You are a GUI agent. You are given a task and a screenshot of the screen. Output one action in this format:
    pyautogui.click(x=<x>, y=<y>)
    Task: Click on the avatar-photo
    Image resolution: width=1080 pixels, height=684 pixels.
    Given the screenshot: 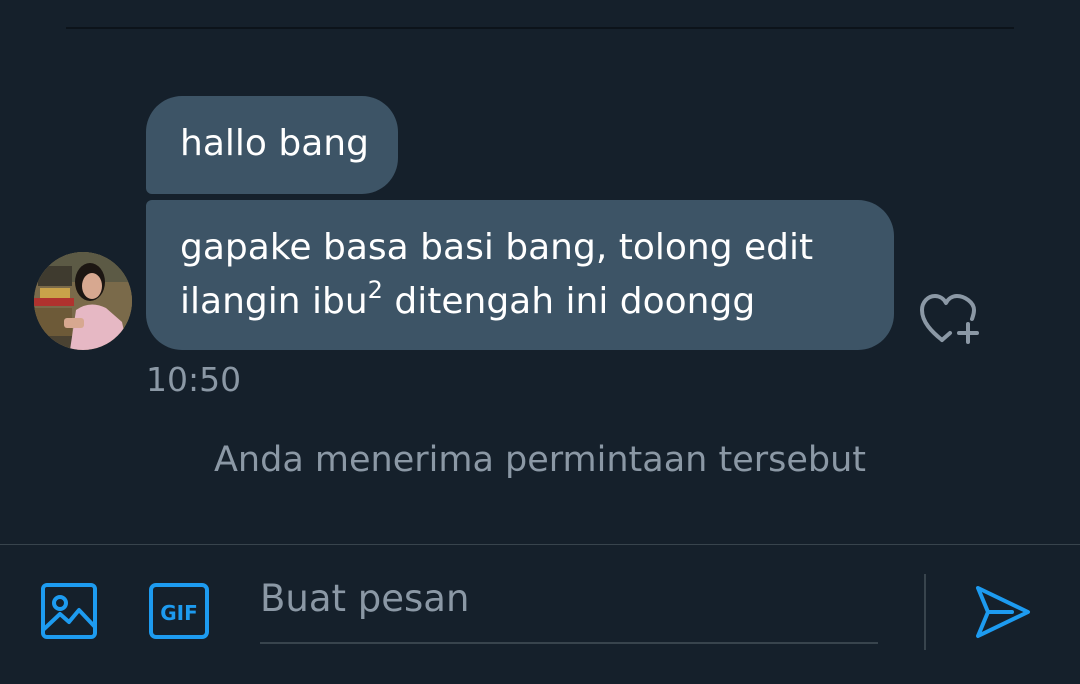 What is the action you would take?
    pyautogui.click(x=83, y=301)
    